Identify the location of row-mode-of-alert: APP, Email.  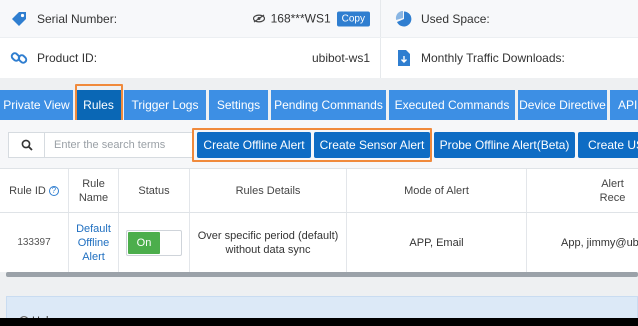
(437, 243).